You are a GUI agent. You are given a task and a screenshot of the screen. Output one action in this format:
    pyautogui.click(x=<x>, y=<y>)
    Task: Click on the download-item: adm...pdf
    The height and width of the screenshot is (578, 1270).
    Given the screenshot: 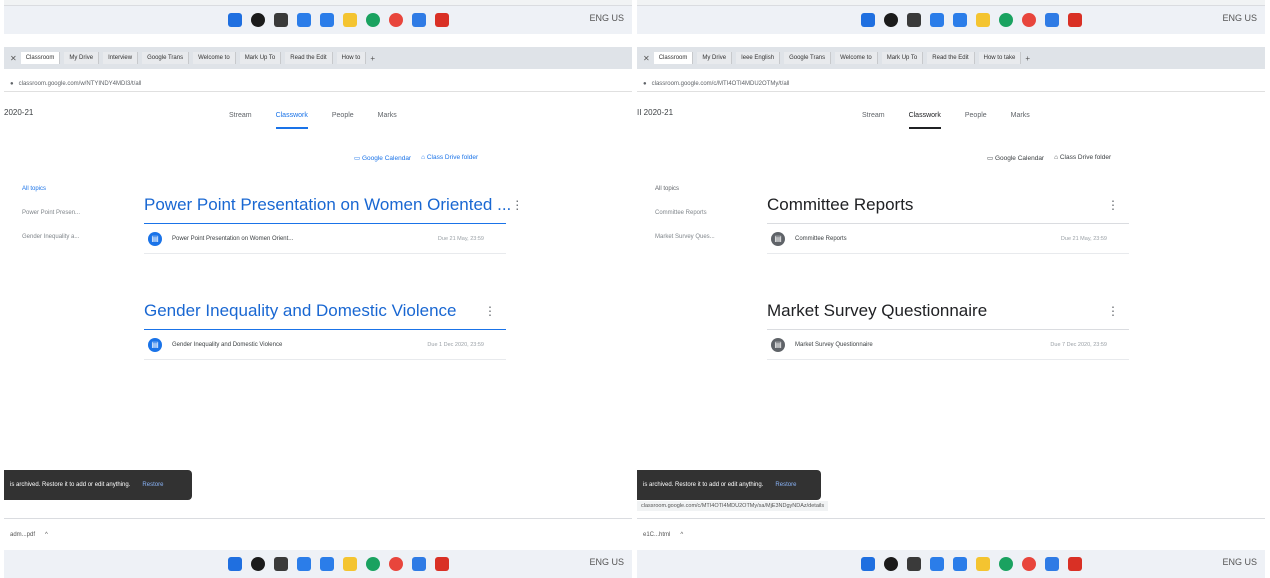 What is the action you would take?
    pyautogui.click(x=22, y=535)
    